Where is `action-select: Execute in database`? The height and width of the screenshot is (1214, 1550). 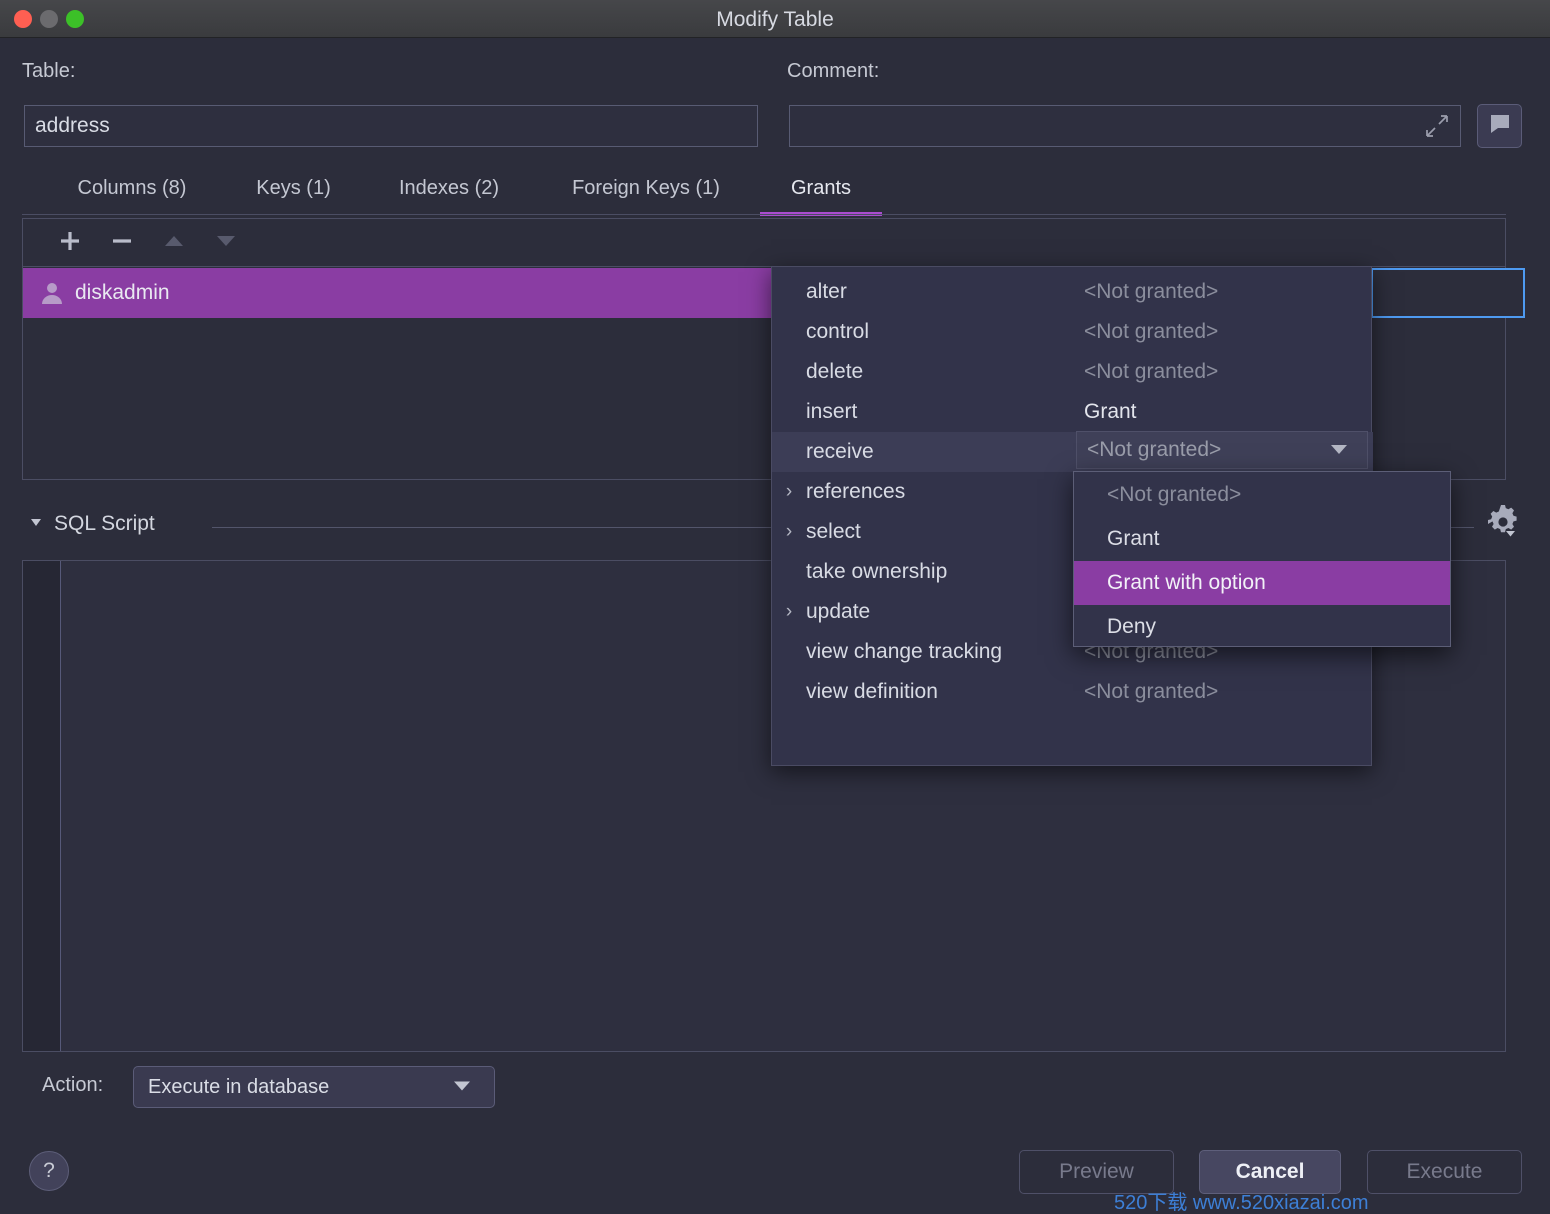 action-select: Execute in database is located at coordinates (314, 1087).